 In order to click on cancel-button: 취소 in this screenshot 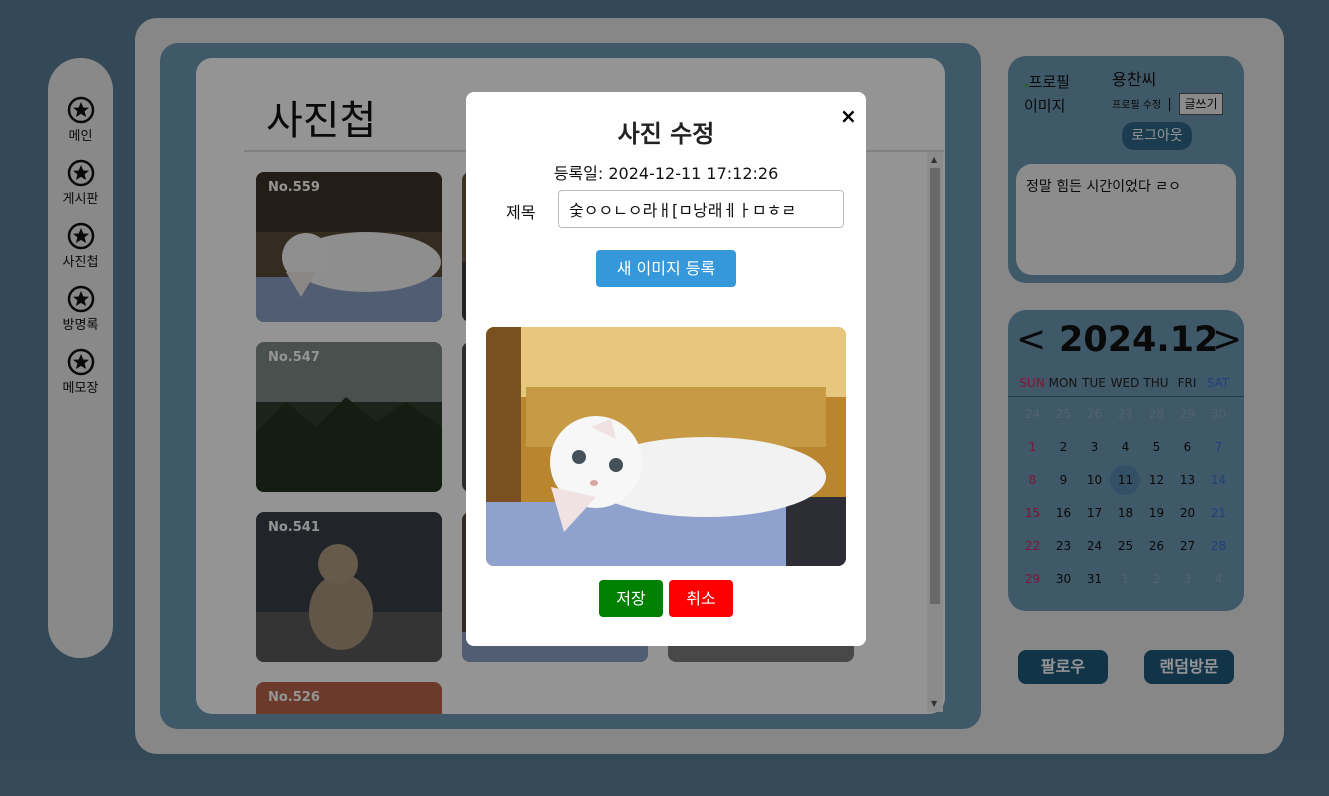, I will do `click(701, 598)`.